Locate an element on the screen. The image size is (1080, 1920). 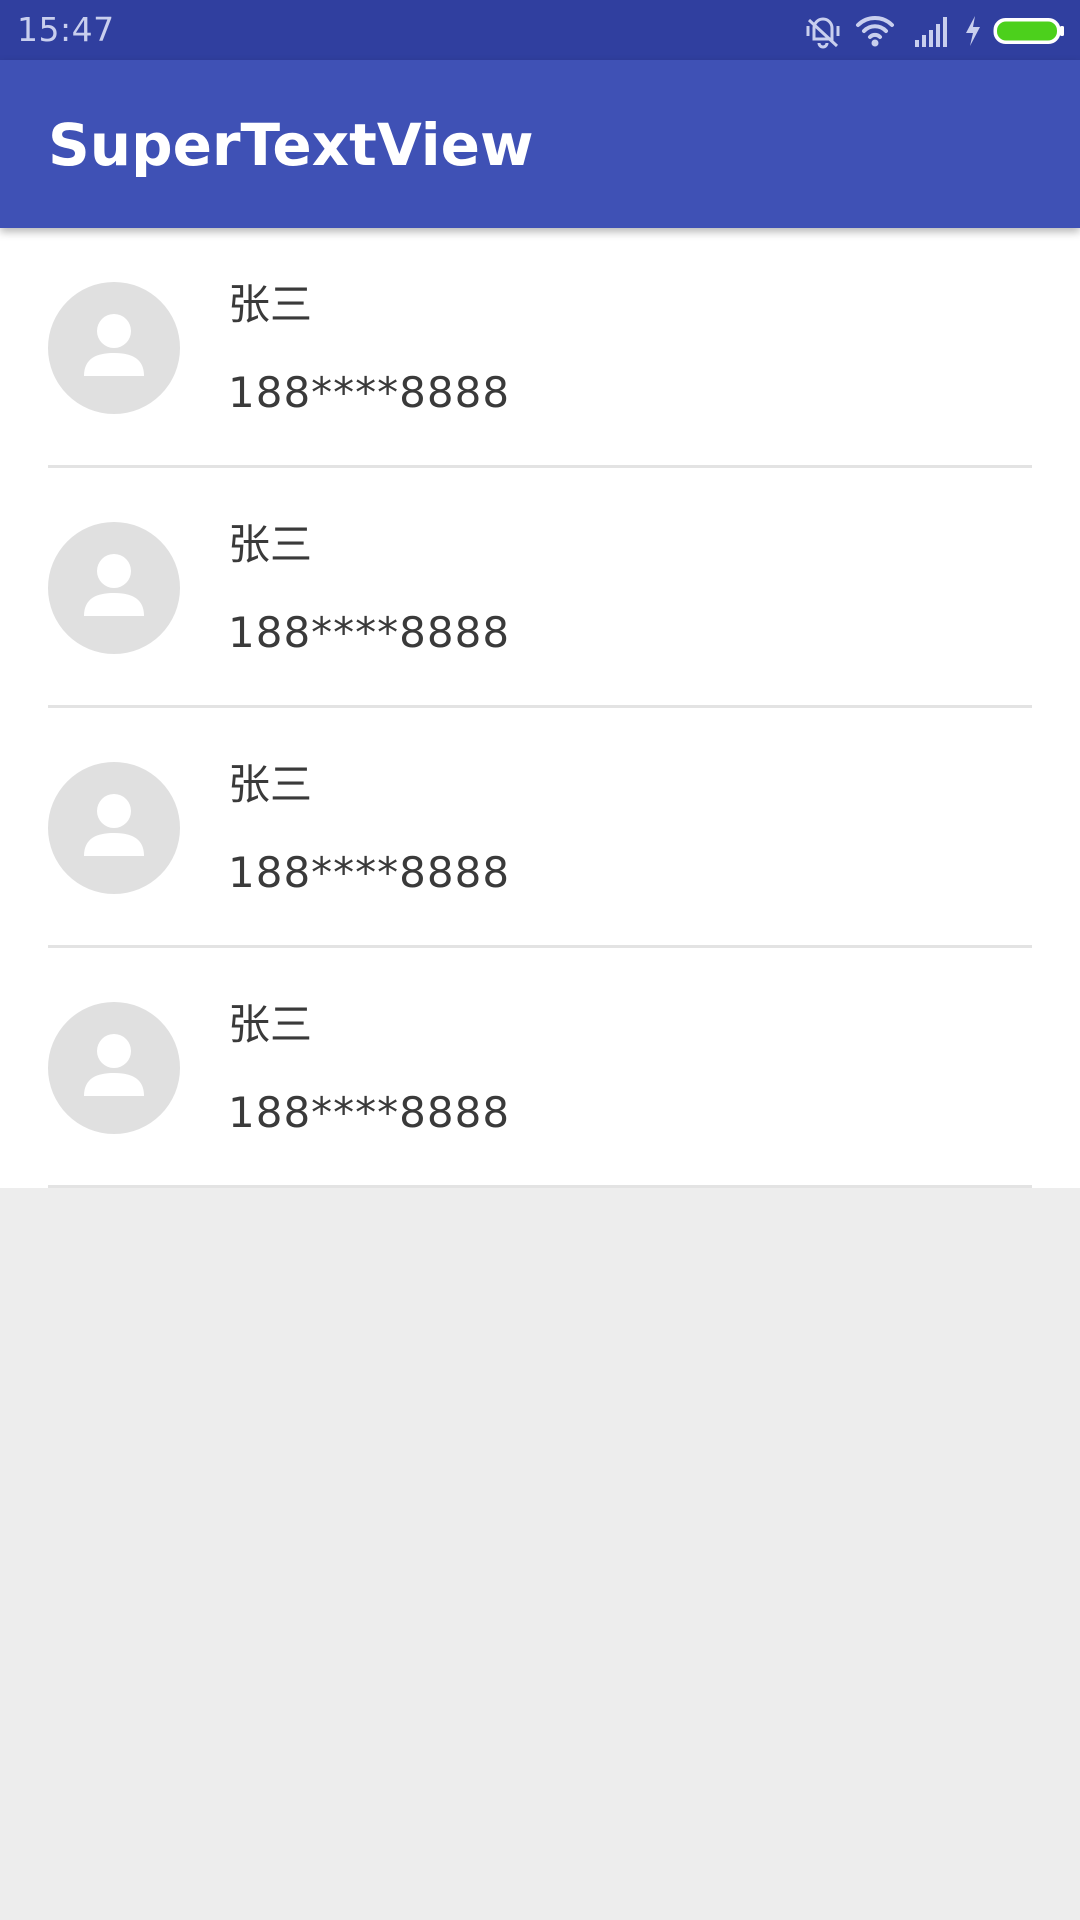
app-bar: SuperTextView is located at coordinates (540, 144).